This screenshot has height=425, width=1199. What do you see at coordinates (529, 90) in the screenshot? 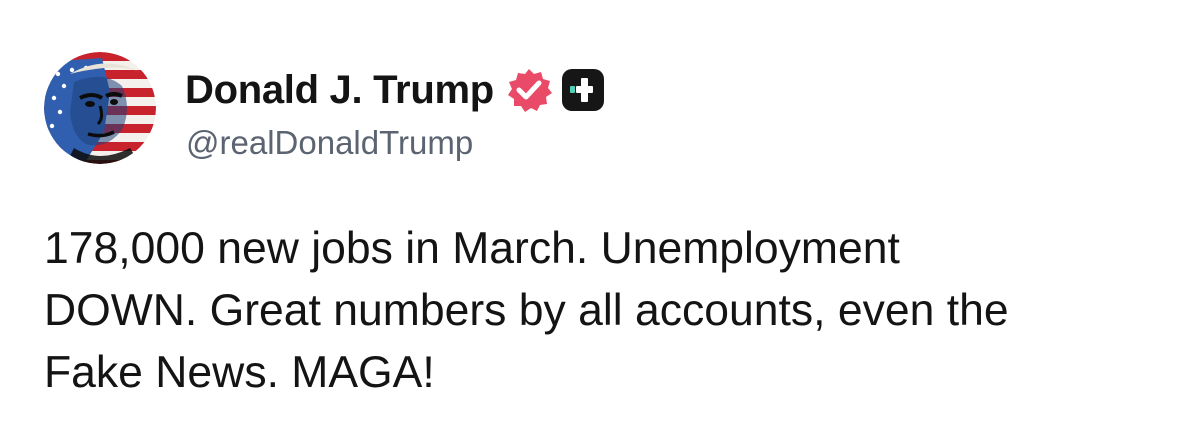
I see `verified-check-icon` at bounding box center [529, 90].